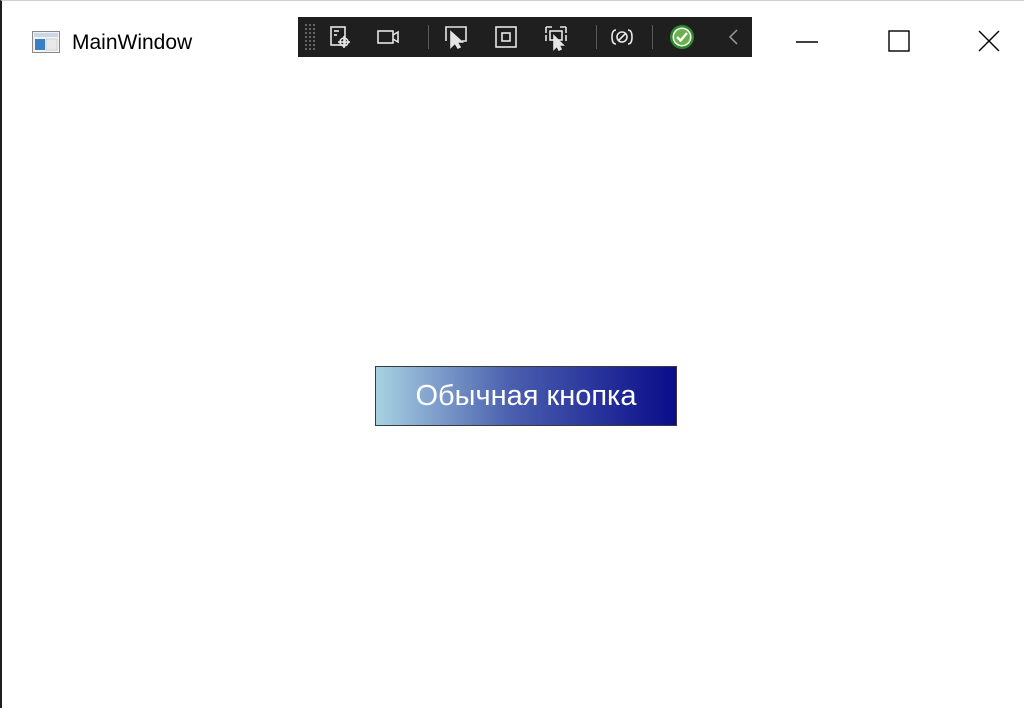  I want to click on maximize-icon, so click(899, 41).